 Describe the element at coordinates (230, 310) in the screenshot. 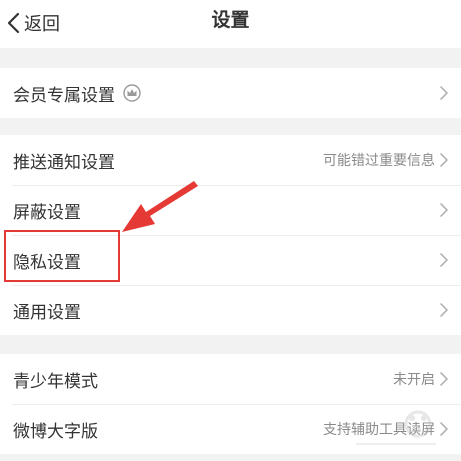

I see `settings-row-general: 通用设置` at that location.